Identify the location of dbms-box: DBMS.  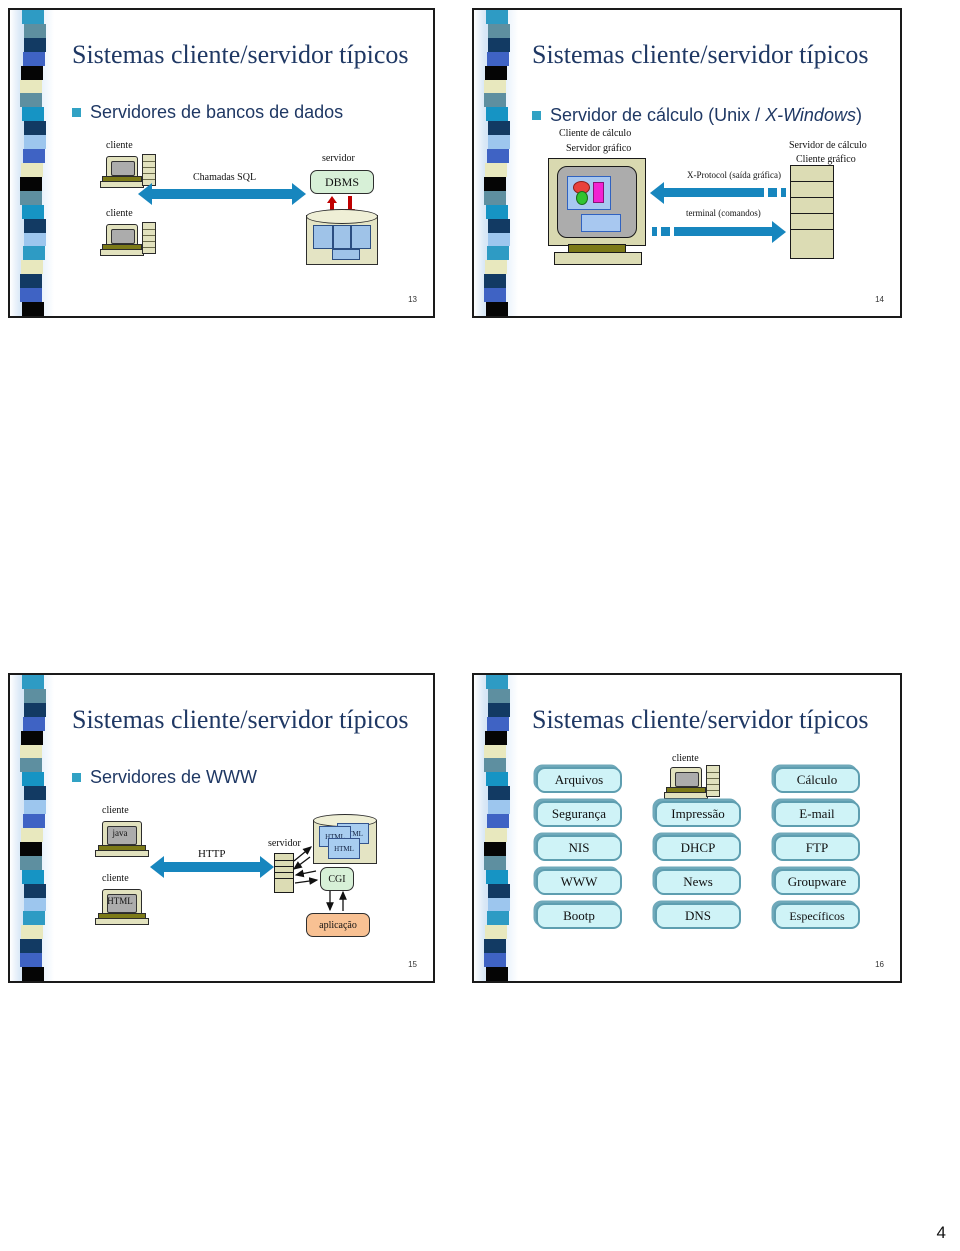
(342, 182).